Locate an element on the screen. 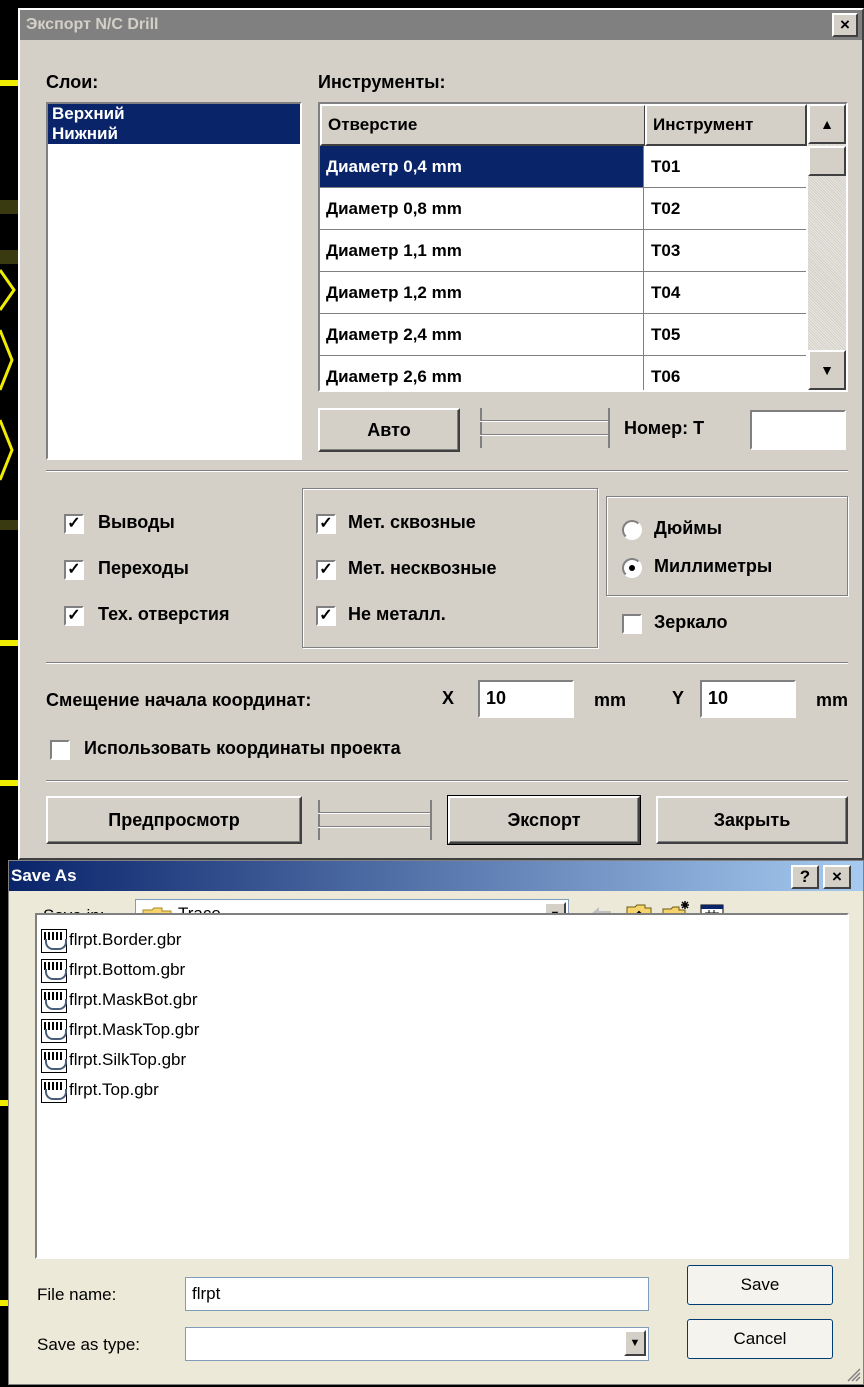 This screenshot has height=1387, width=864. scroll-up-icon: ▲ is located at coordinates (827, 124).